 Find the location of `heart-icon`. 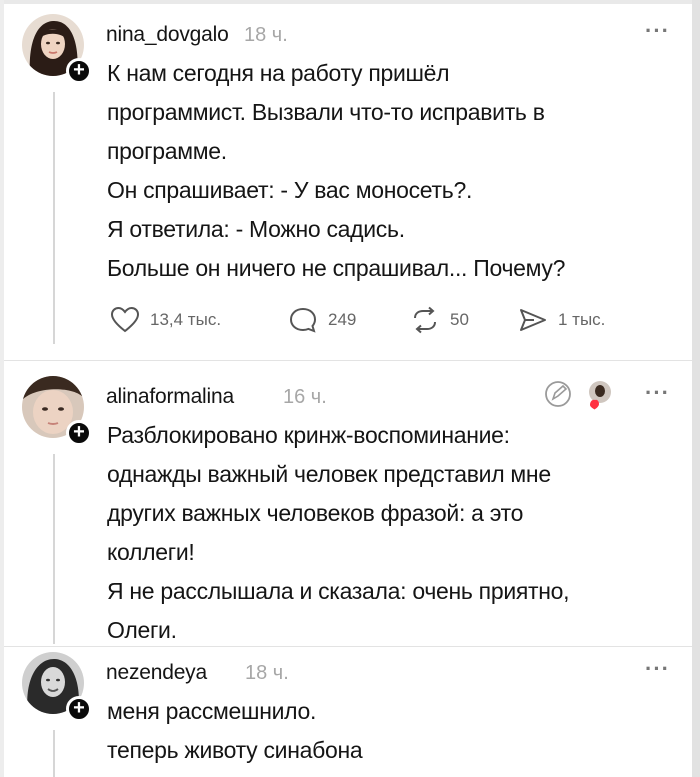

heart-icon is located at coordinates (125, 319).